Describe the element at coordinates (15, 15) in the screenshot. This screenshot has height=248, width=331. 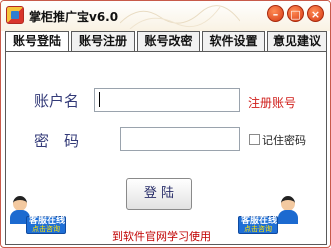
I see `app-logo-icon` at that location.